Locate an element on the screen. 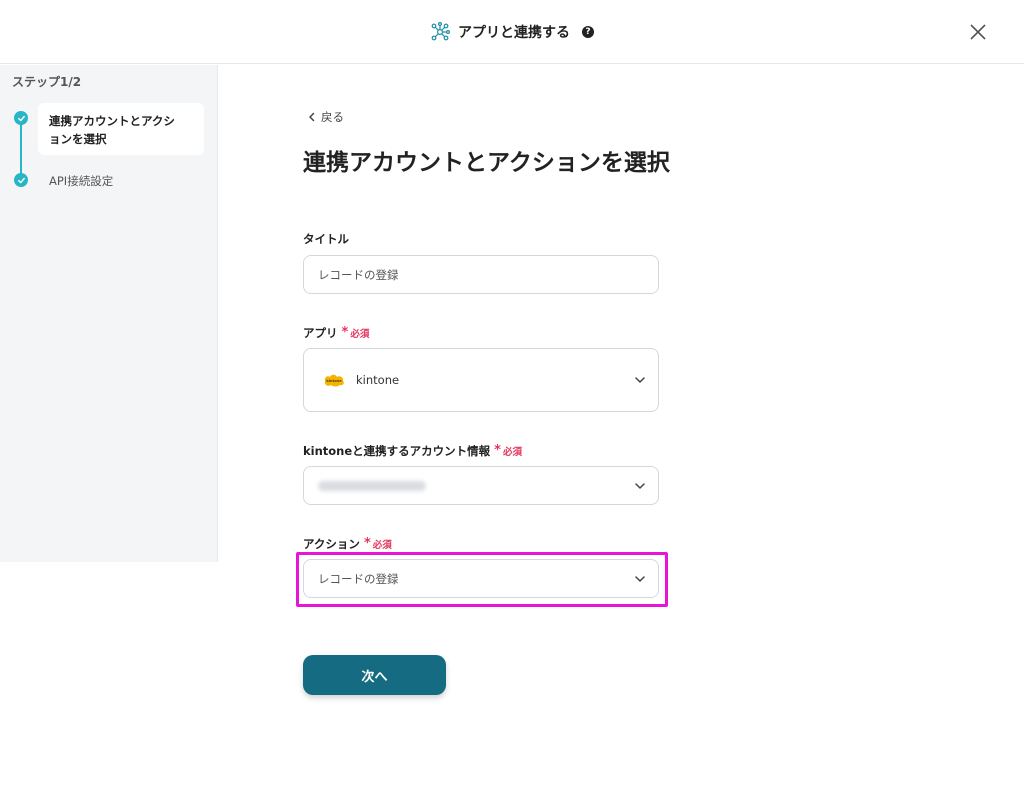 The width and height of the screenshot is (1024, 793). step-heading: ステップ1/2 is located at coordinates (47, 82).